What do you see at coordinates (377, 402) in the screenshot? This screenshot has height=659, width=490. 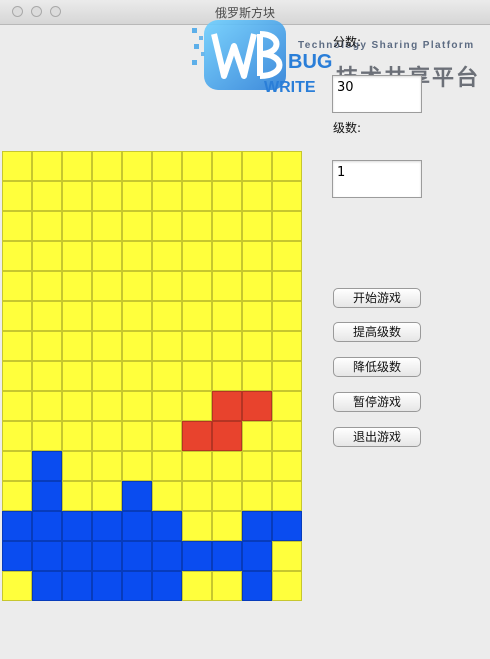 I see `pause-game-button: 暂停游戏` at bounding box center [377, 402].